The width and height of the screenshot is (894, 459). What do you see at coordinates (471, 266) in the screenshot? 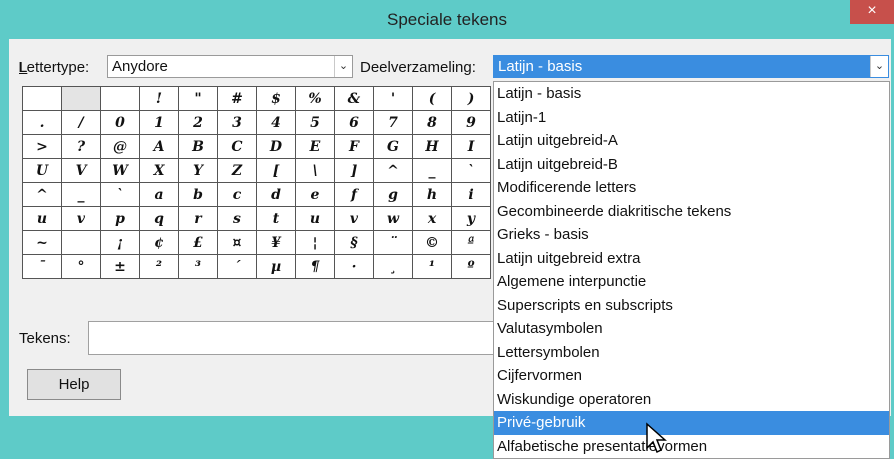
I see `grid-cell: º` at bounding box center [471, 266].